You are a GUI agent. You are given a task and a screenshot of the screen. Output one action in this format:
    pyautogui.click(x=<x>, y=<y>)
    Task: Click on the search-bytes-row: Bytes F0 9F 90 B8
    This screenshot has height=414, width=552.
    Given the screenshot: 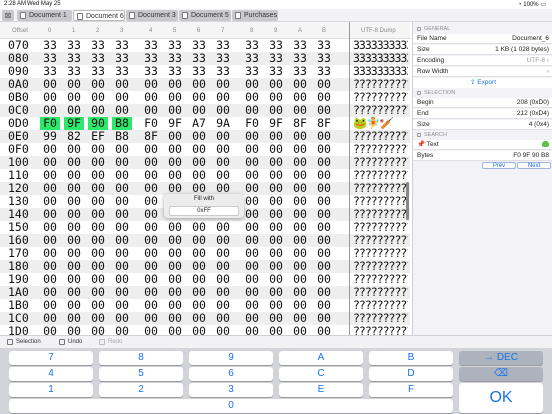 What is the action you would take?
    pyautogui.click(x=482, y=156)
    